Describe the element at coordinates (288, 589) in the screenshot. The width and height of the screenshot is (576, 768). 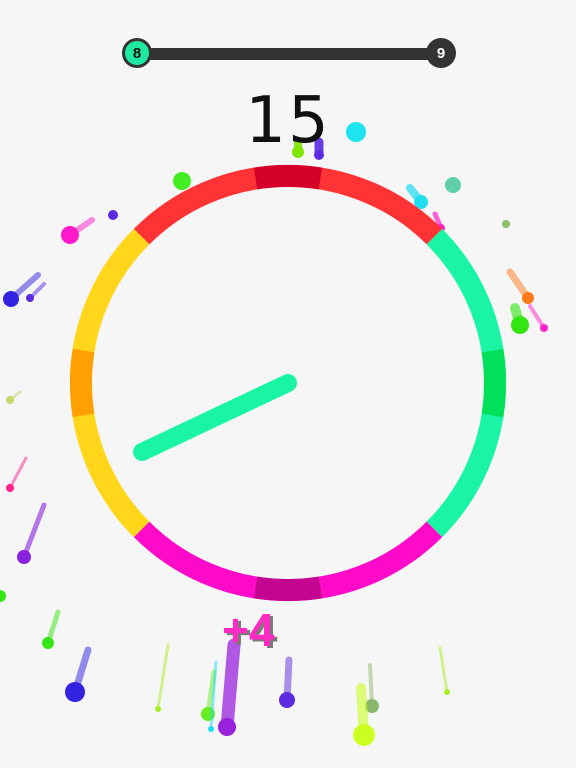
I see `wheel-segment-magenta-center` at that location.